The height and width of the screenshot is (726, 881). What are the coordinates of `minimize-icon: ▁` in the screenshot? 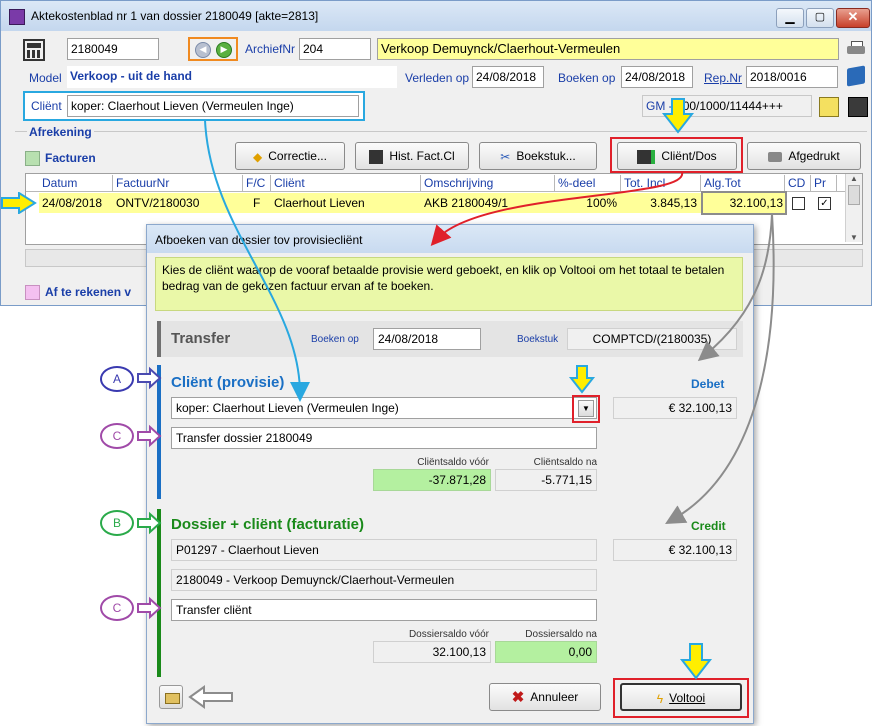 It's located at (790, 17).